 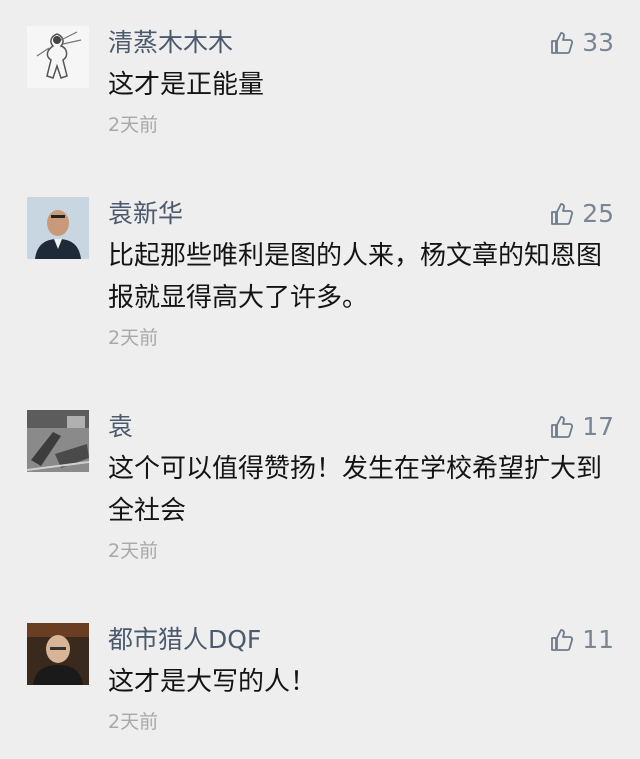 What do you see at coordinates (598, 42) in the screenshot?
I see `like-count: 33` at bounding box center [598, 42].